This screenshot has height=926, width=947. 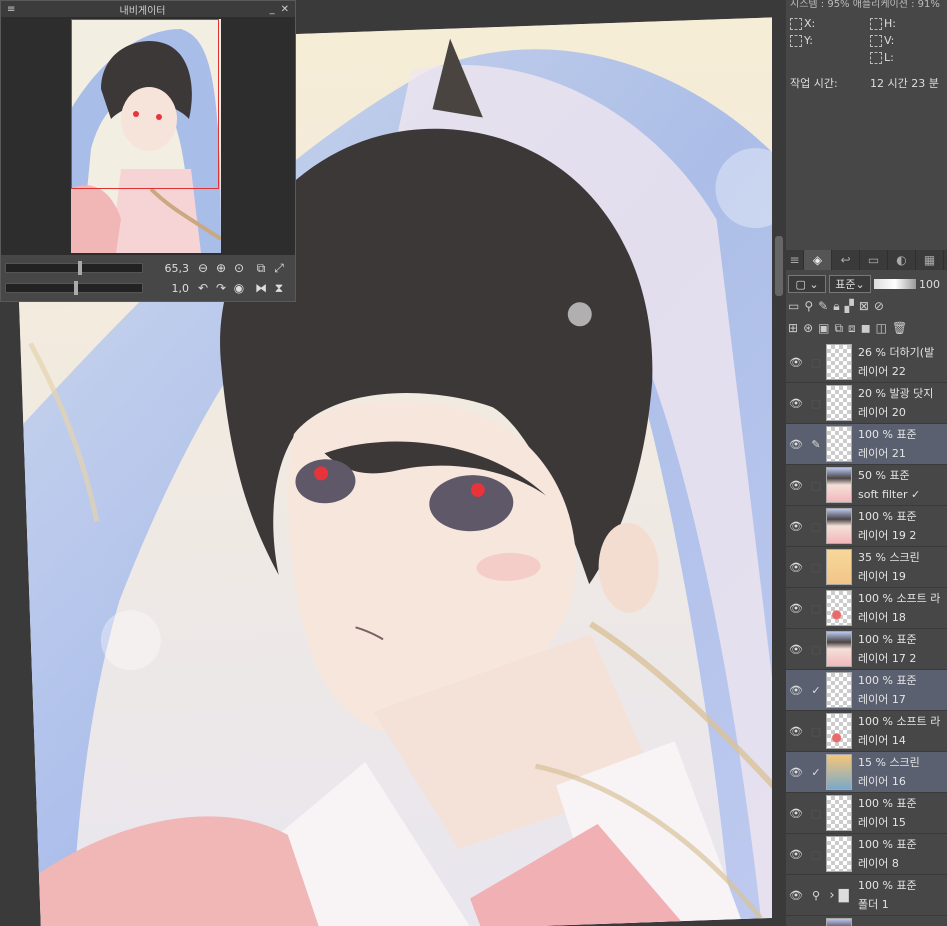 What do you see at coordinates (866, 403) in the screenshot?
I see `layer-row: 👁︎ ▢ 20 % 발광 닷지 레이어 20` at bounding box center [866, 403].